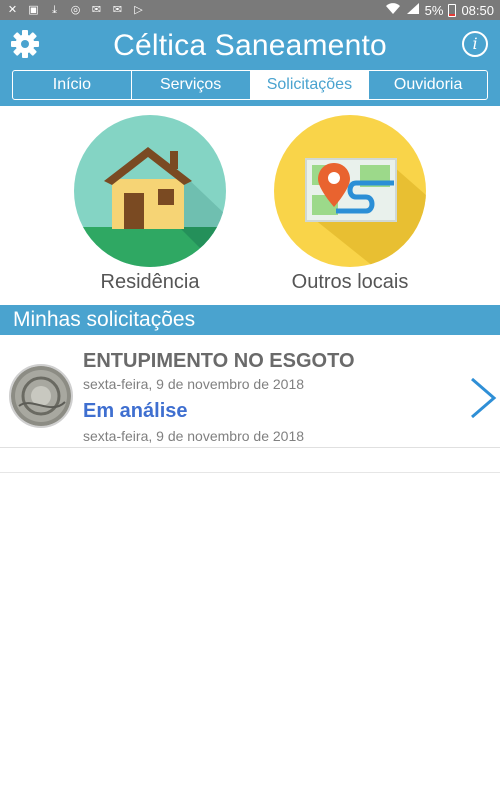 This screenshot has width=500, height=800. What do you see at coordinates (483, 398) in the screenshot?
I see `chevron-right-icon` at bounding box center [483, 398].